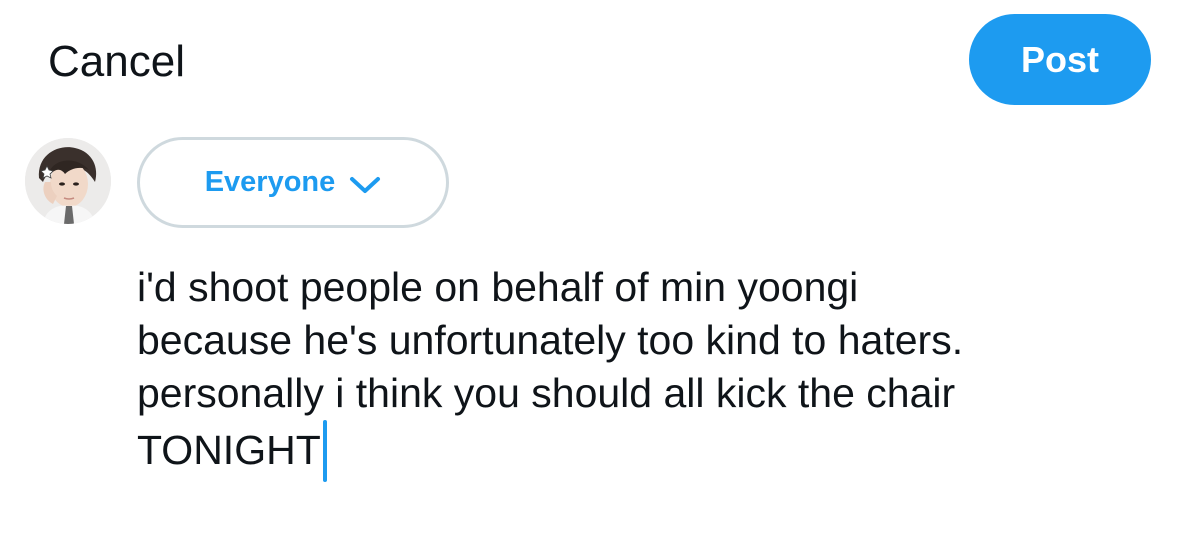 The image size is (1199, 540). Describe the element at coordinates (116, 62) in the screenshot. I see `cancel-button: Cancel` at that location.